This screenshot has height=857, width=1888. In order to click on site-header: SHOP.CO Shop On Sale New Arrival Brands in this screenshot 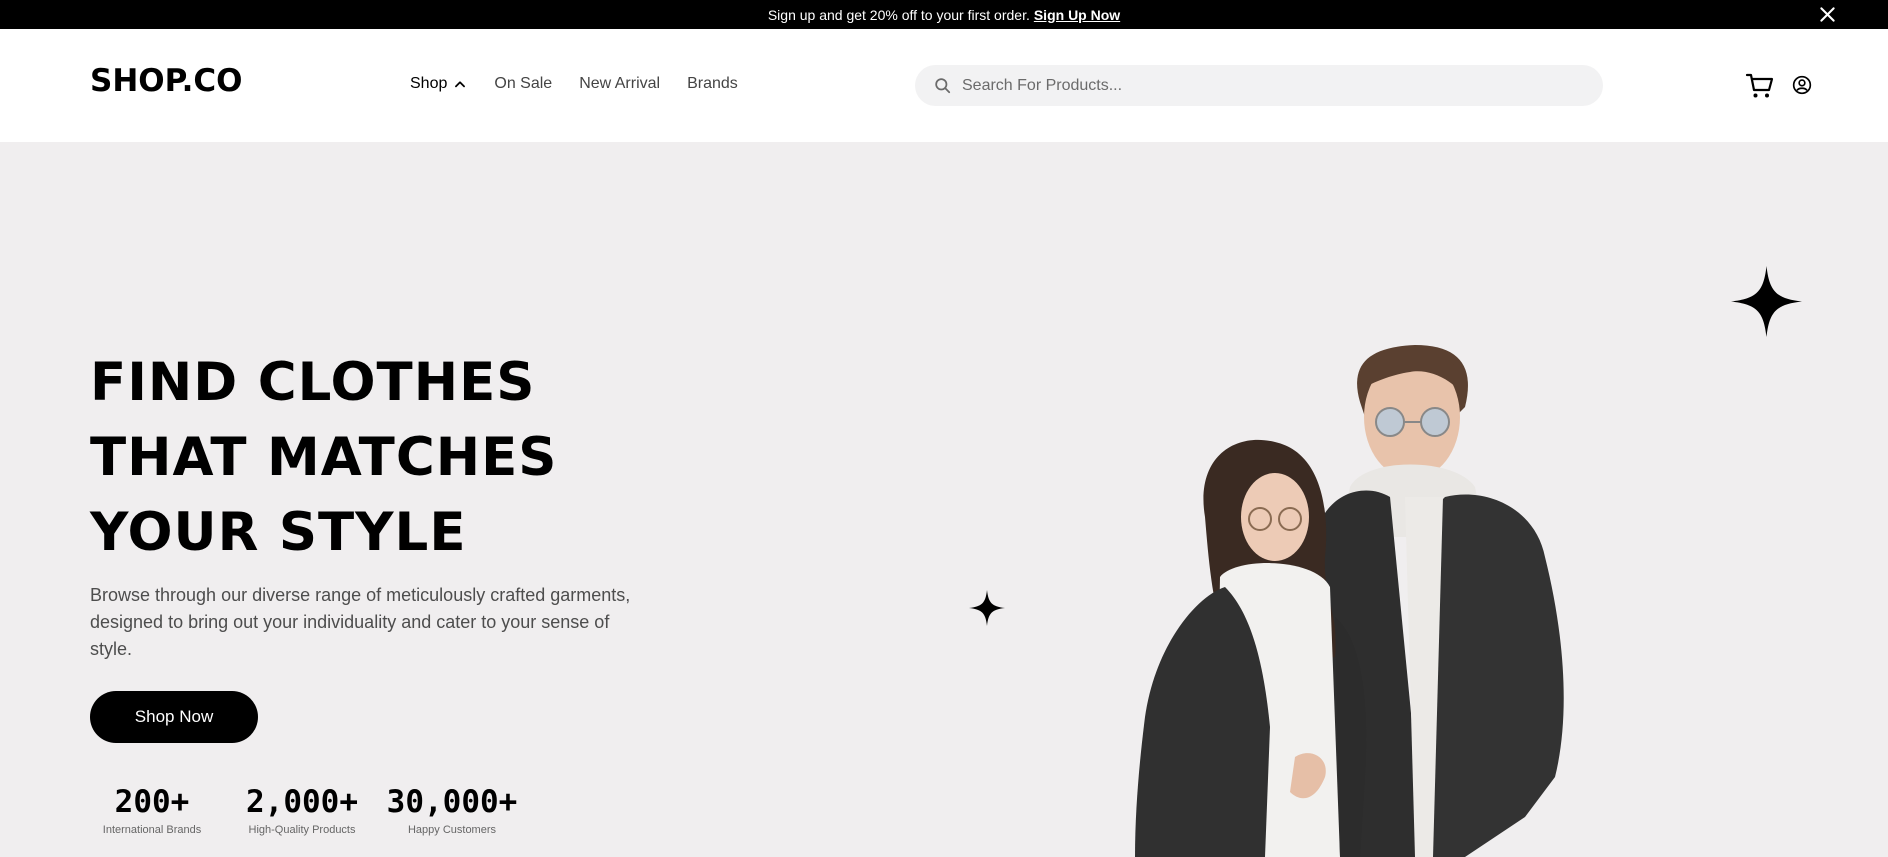, I will do `click(944, 85)`.